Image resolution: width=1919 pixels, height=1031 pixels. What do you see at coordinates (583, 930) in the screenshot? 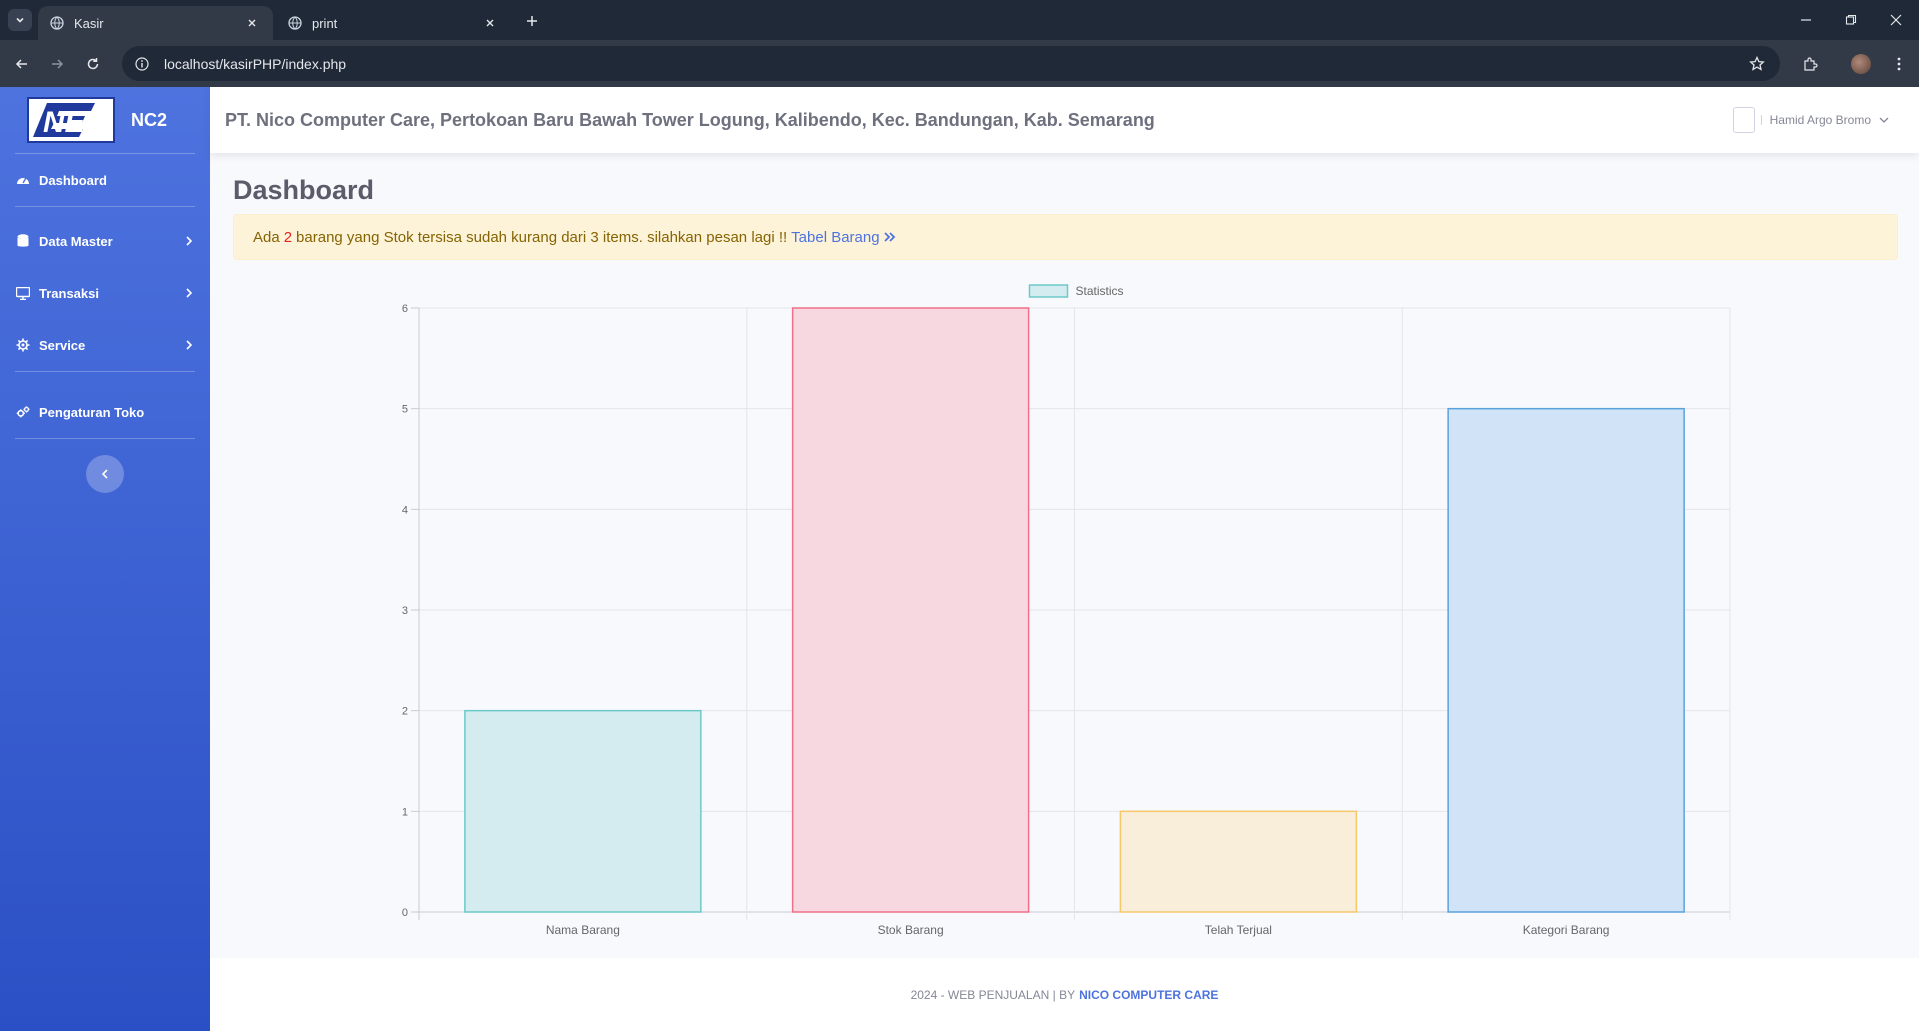
I see `x-tick-label: Nama Barang` at bounding box center [583, 930].